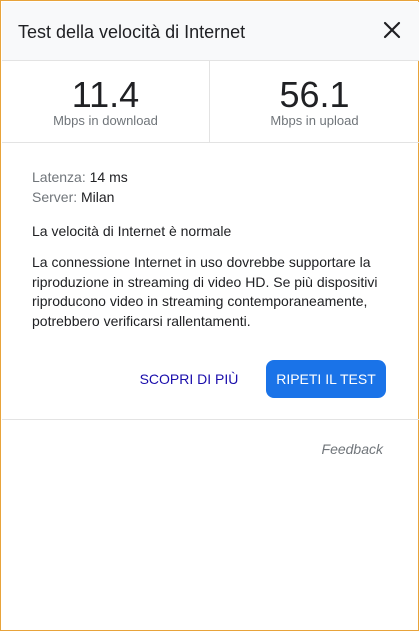 This screenshot has width=419, height=631. What do you see at coordinates (212, 177) in the screenshot?
I see `latency-row: Latenza: 14 ms` at bounding box center [212, 177].